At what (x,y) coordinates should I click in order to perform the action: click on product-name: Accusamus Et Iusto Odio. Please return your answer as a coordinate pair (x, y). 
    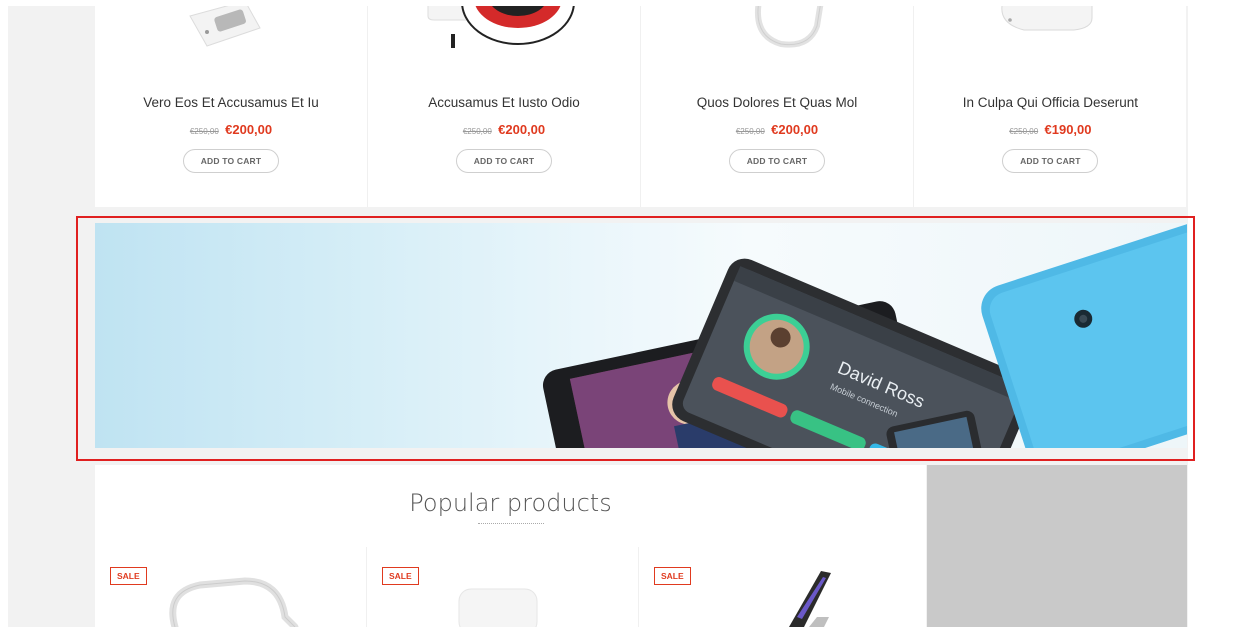
    Looking at the image, I should click on (504, 102).